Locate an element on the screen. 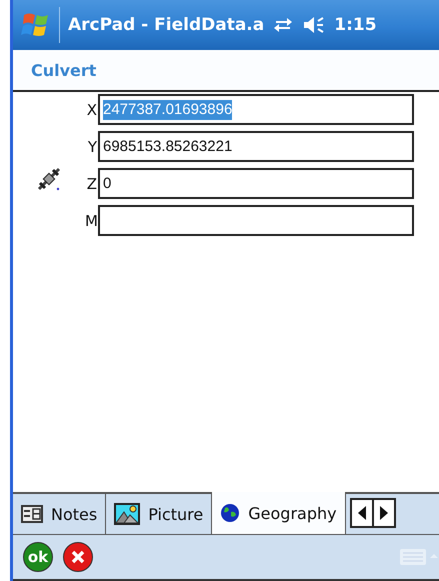 This screenshot has width=439, height=581. cancel-button is located at coordinates (78, 557).